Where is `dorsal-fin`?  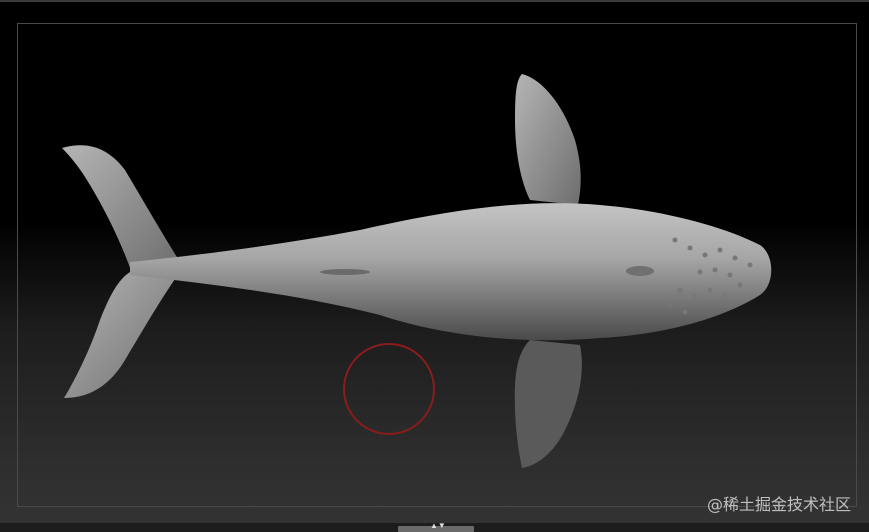 dorsal-fin is located at coordinates (345, 272).